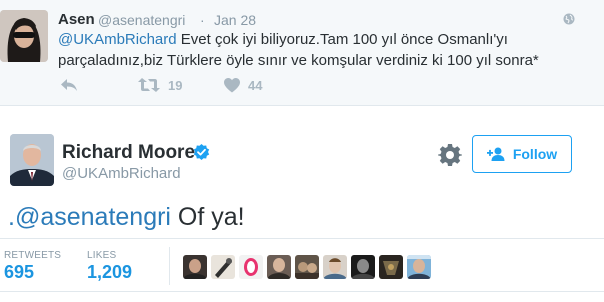  What do you see at coordinates (302, 238) in the screenshot?
I see `stats-divider-top` at bounding box center [302, 238].